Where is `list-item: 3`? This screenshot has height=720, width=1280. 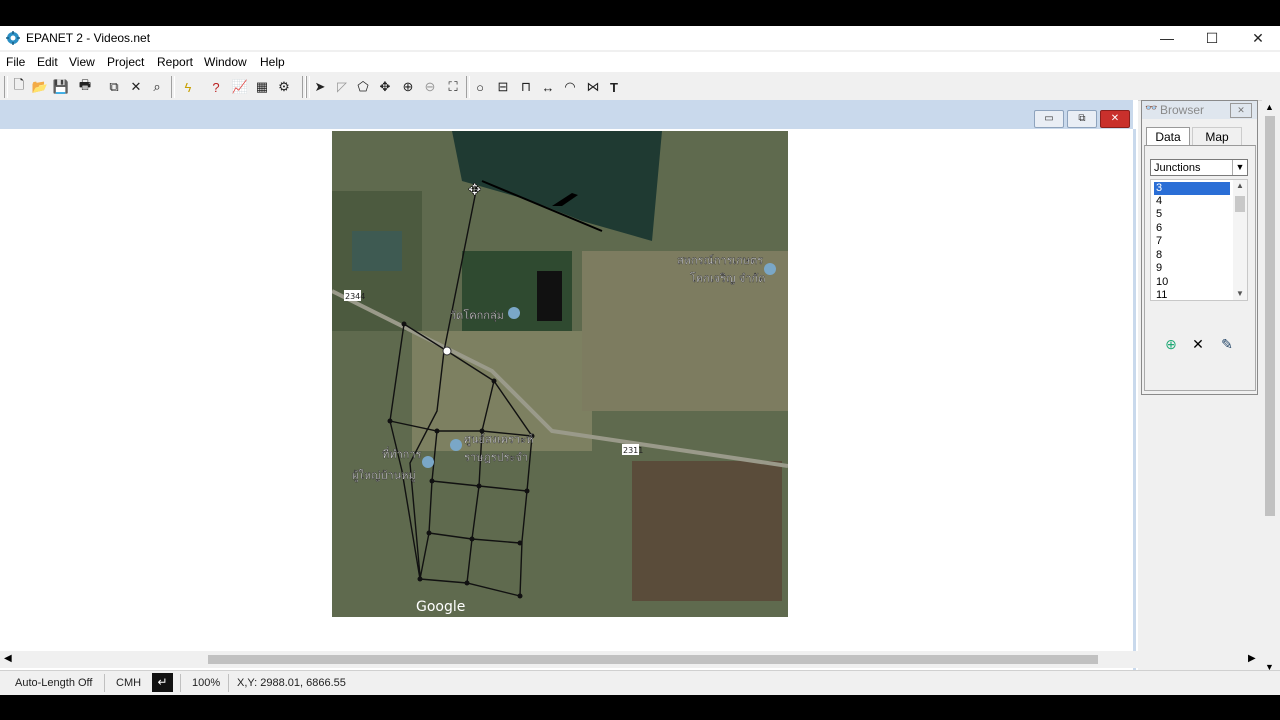
list-item: 3 is located at coordinates (1192, 188).